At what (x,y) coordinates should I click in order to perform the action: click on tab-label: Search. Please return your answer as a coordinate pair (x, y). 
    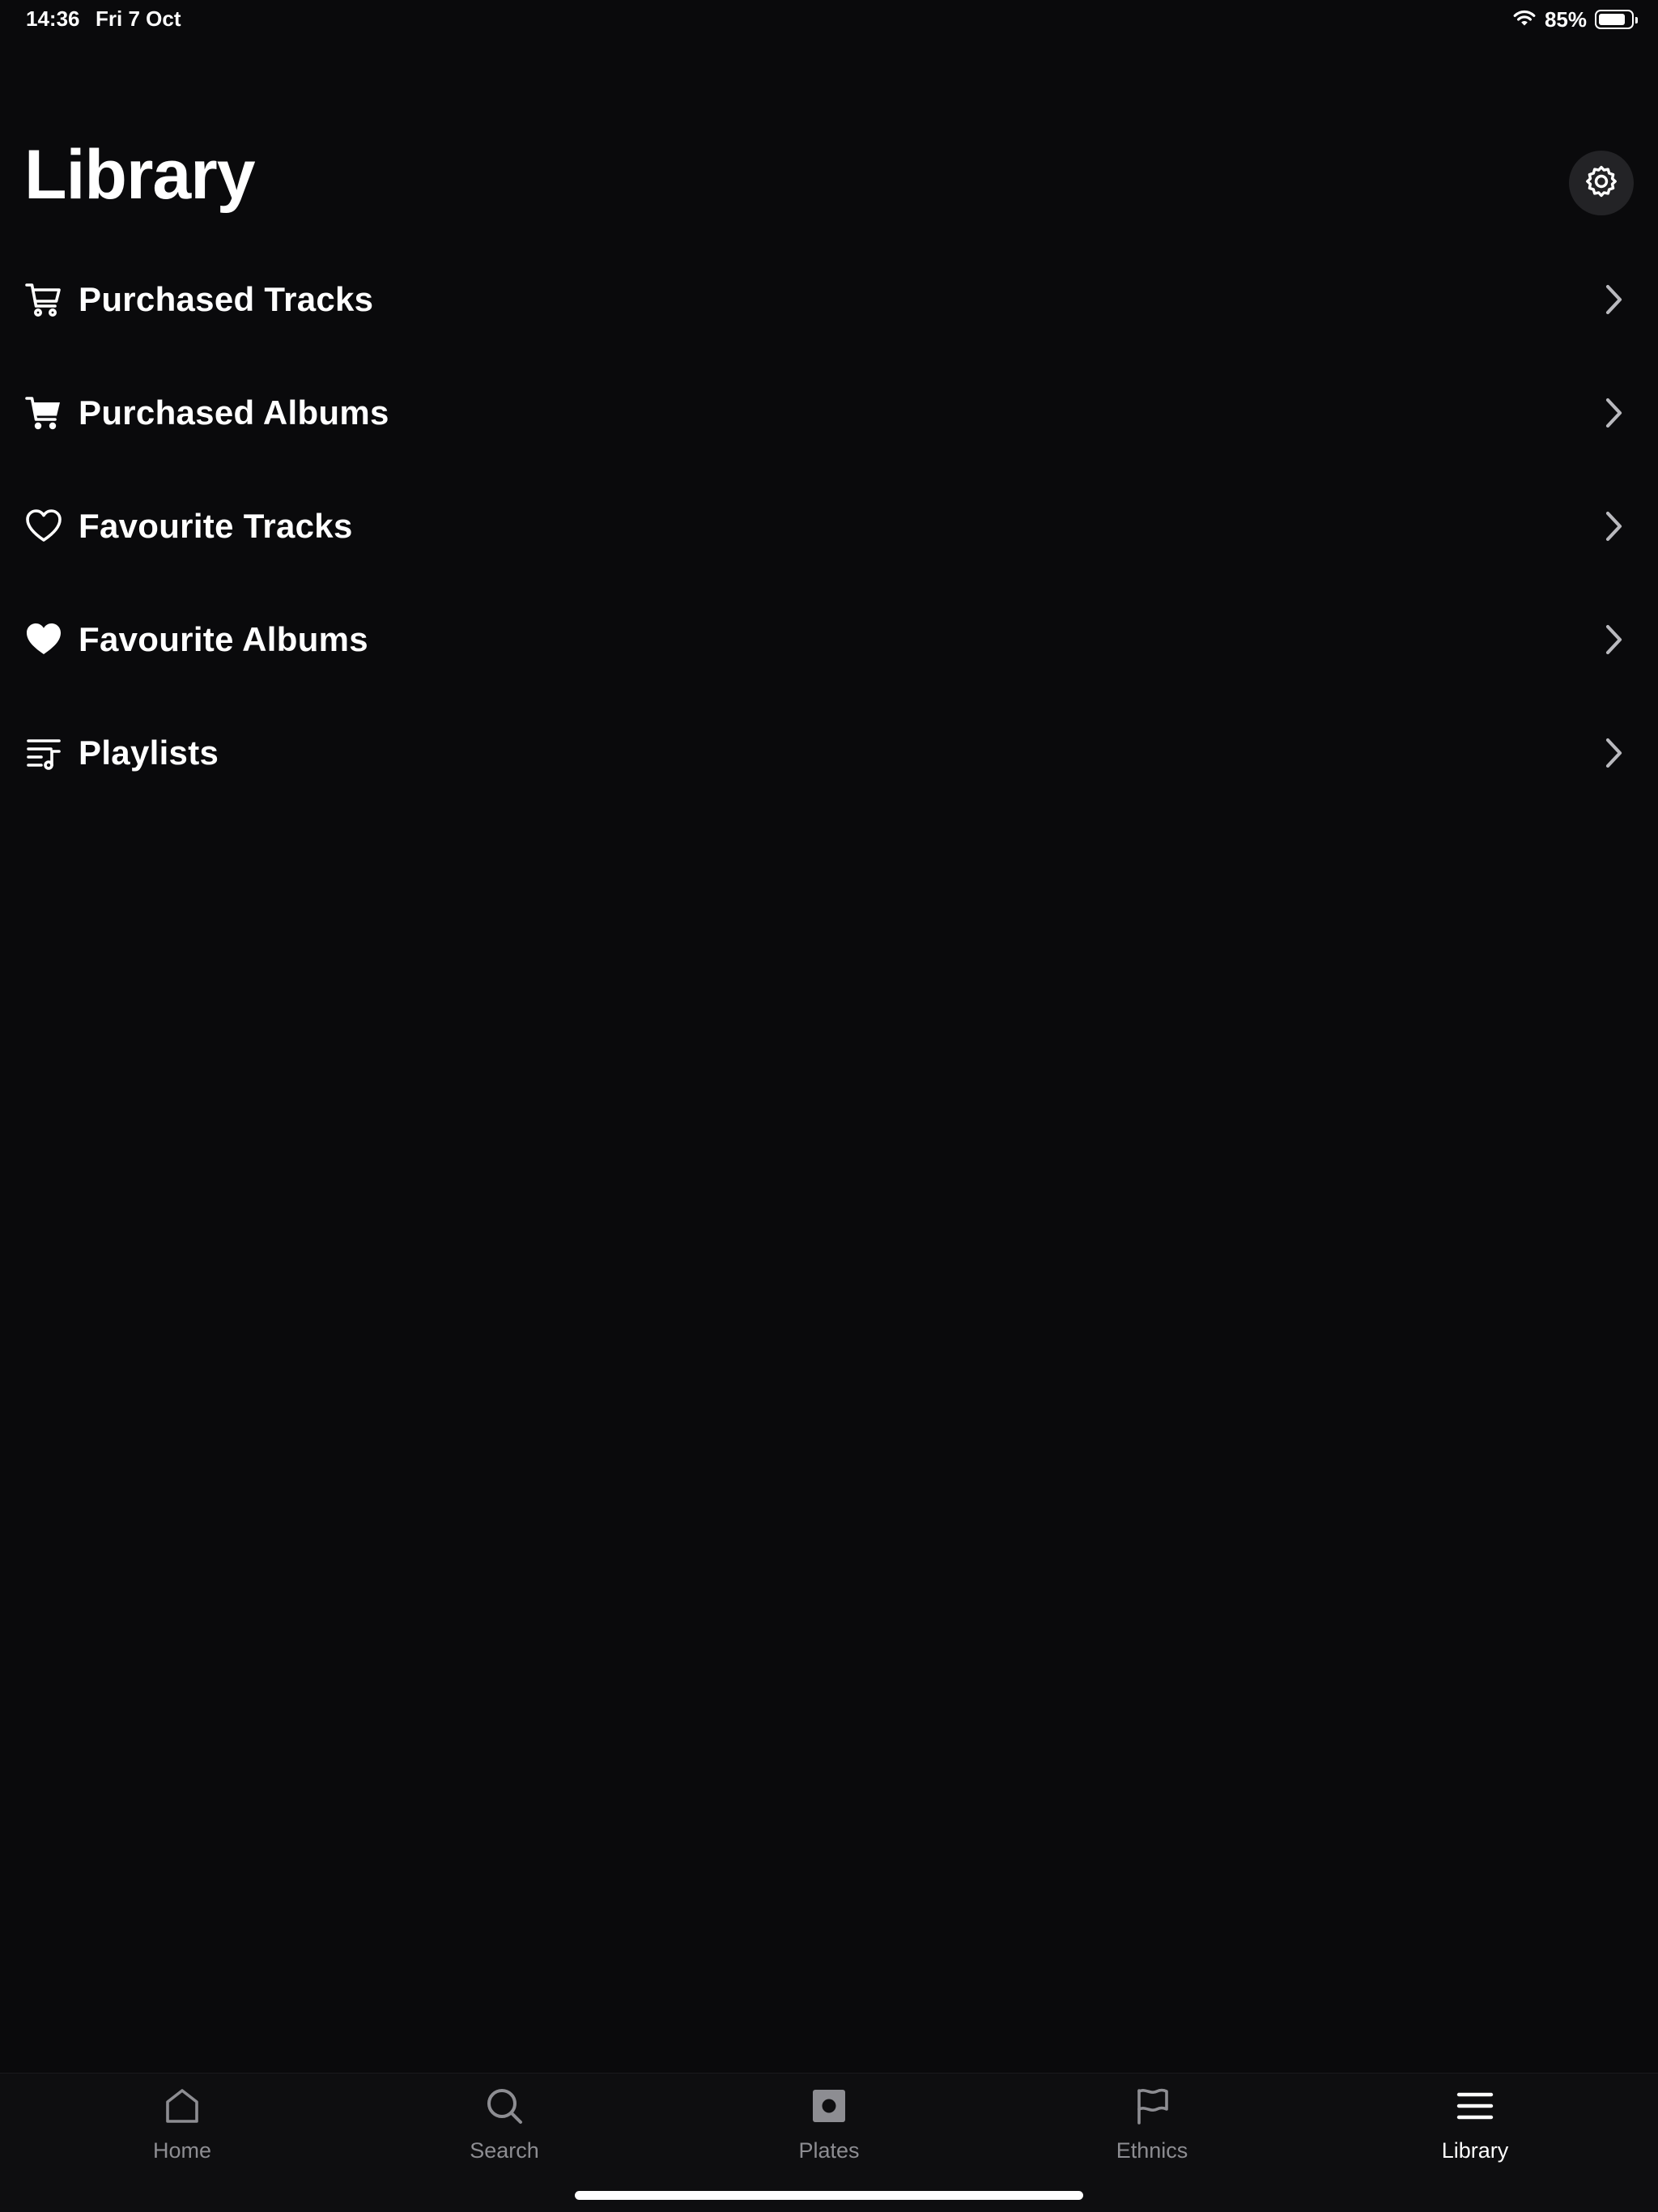
    Looking at the image, I should click on (504, 2150).